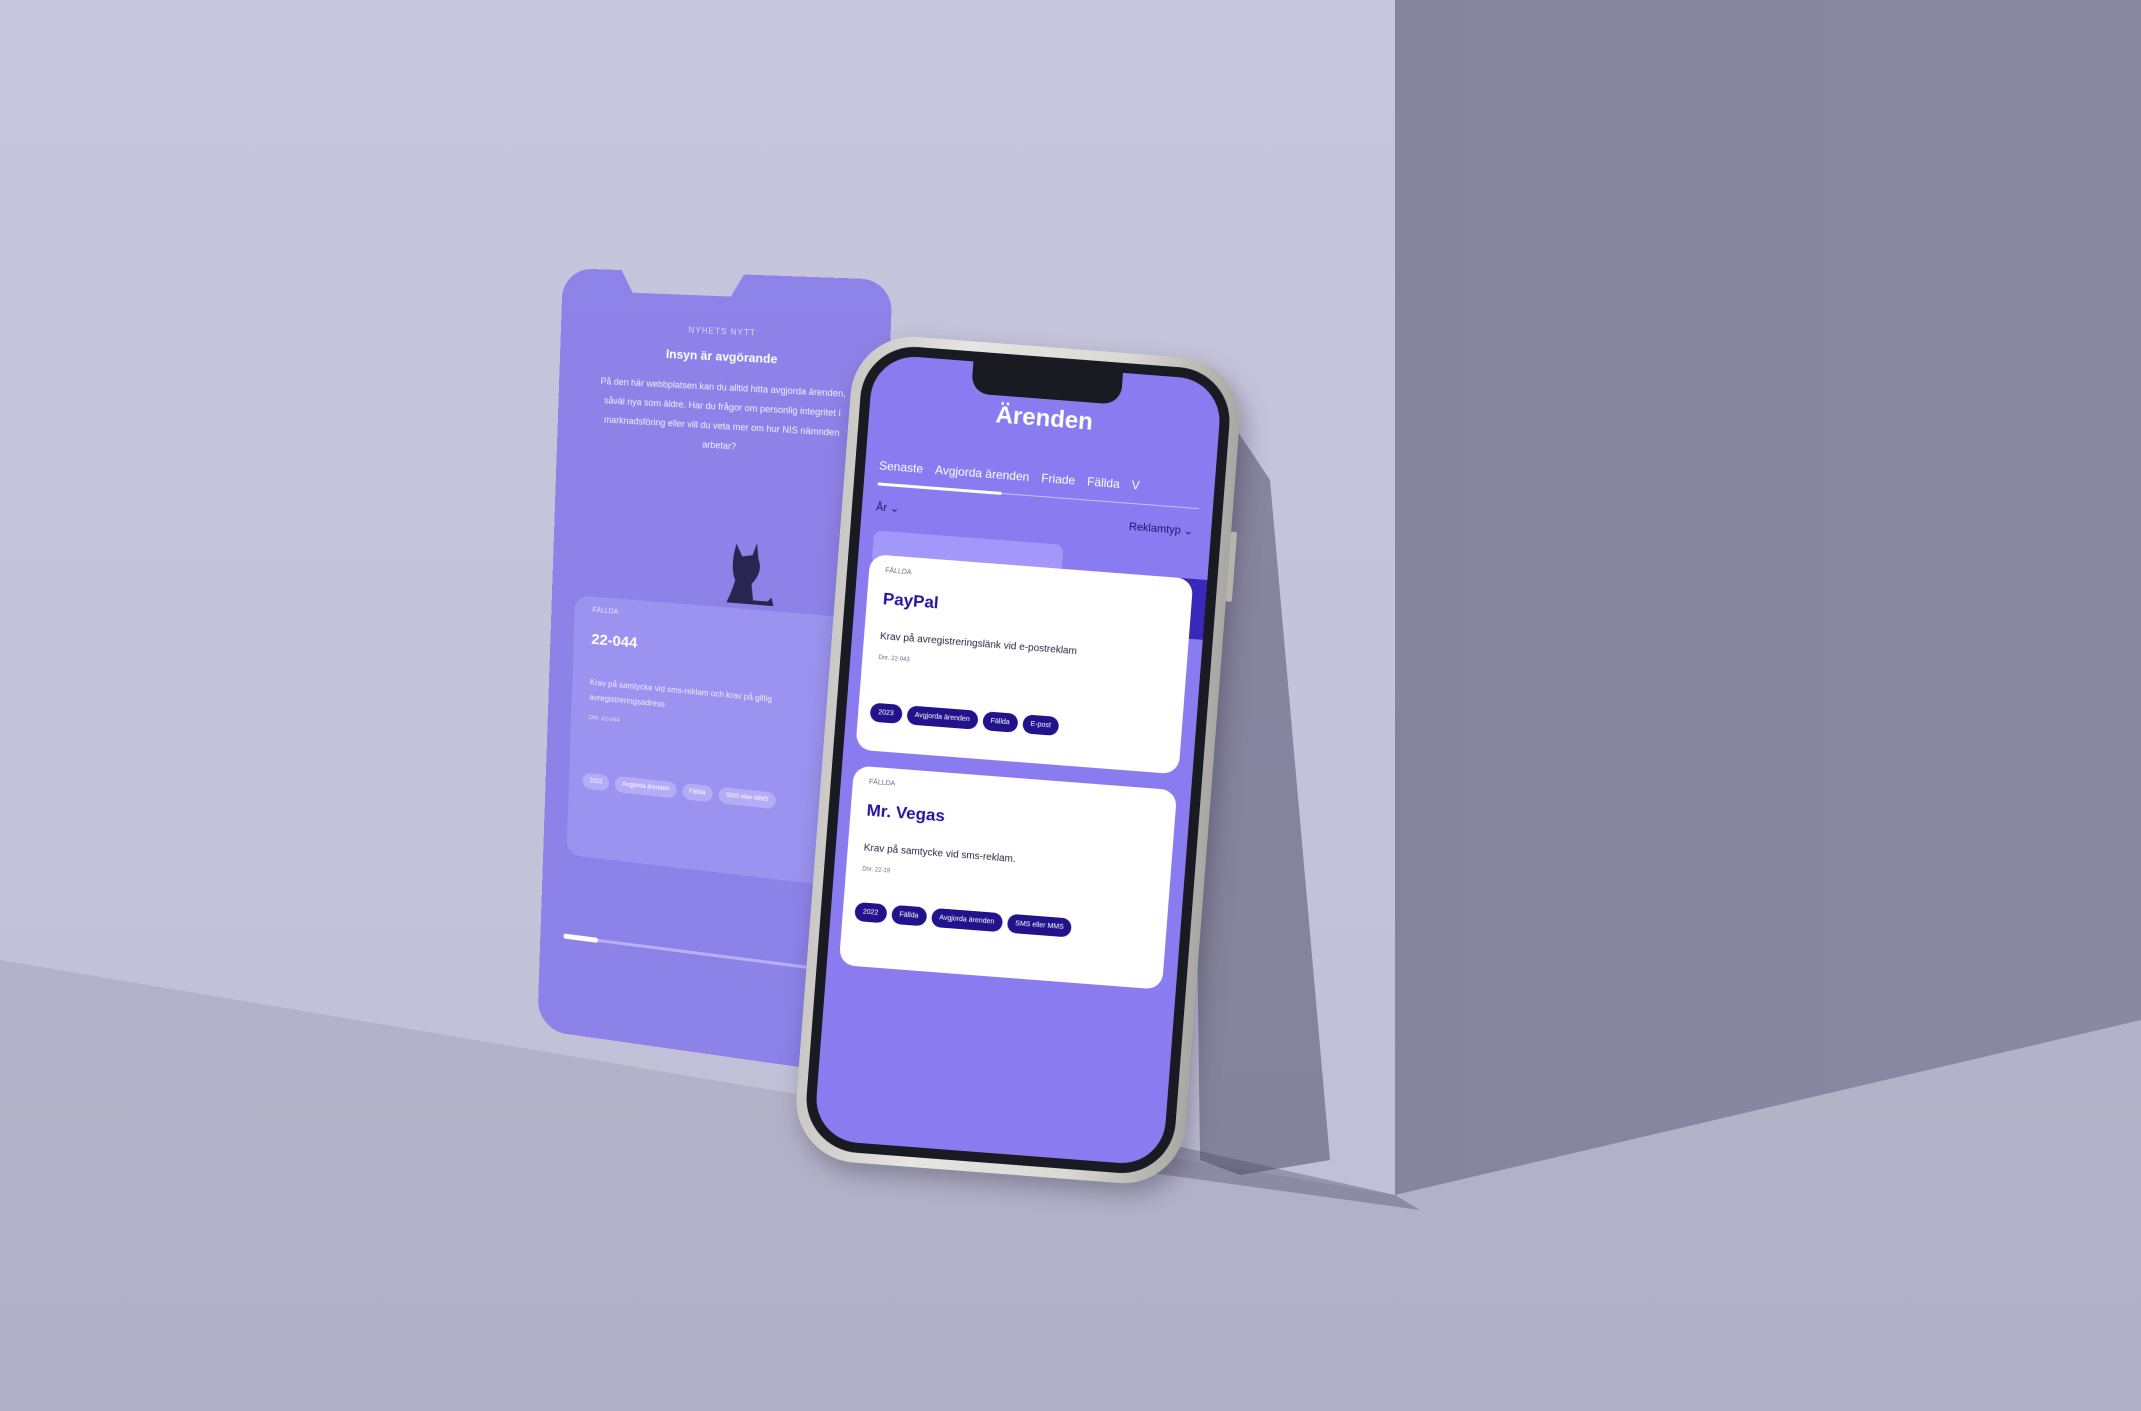  I want to click on year-filter-label: År, so click(882, 507).